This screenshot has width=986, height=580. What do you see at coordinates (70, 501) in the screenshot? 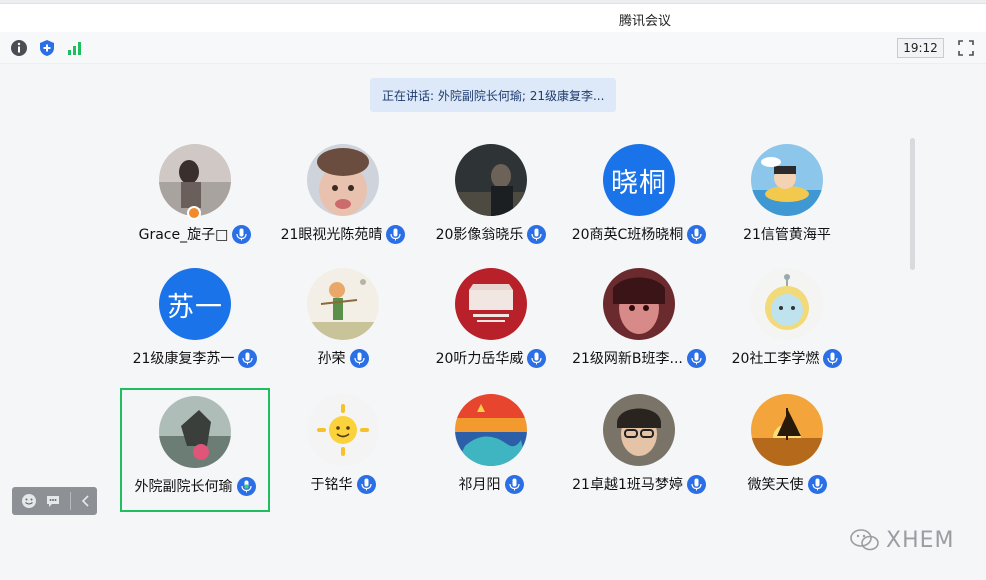
I see `chat-bar-divider` at bounding box center [70, 501].